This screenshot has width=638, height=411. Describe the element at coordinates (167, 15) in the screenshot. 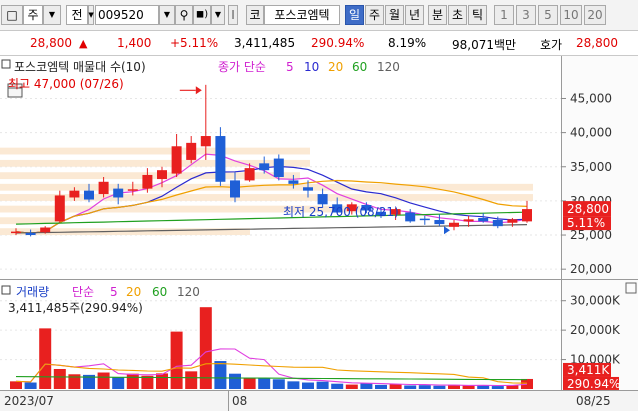

I see `code-dropdown-icon: ▼` at that location.